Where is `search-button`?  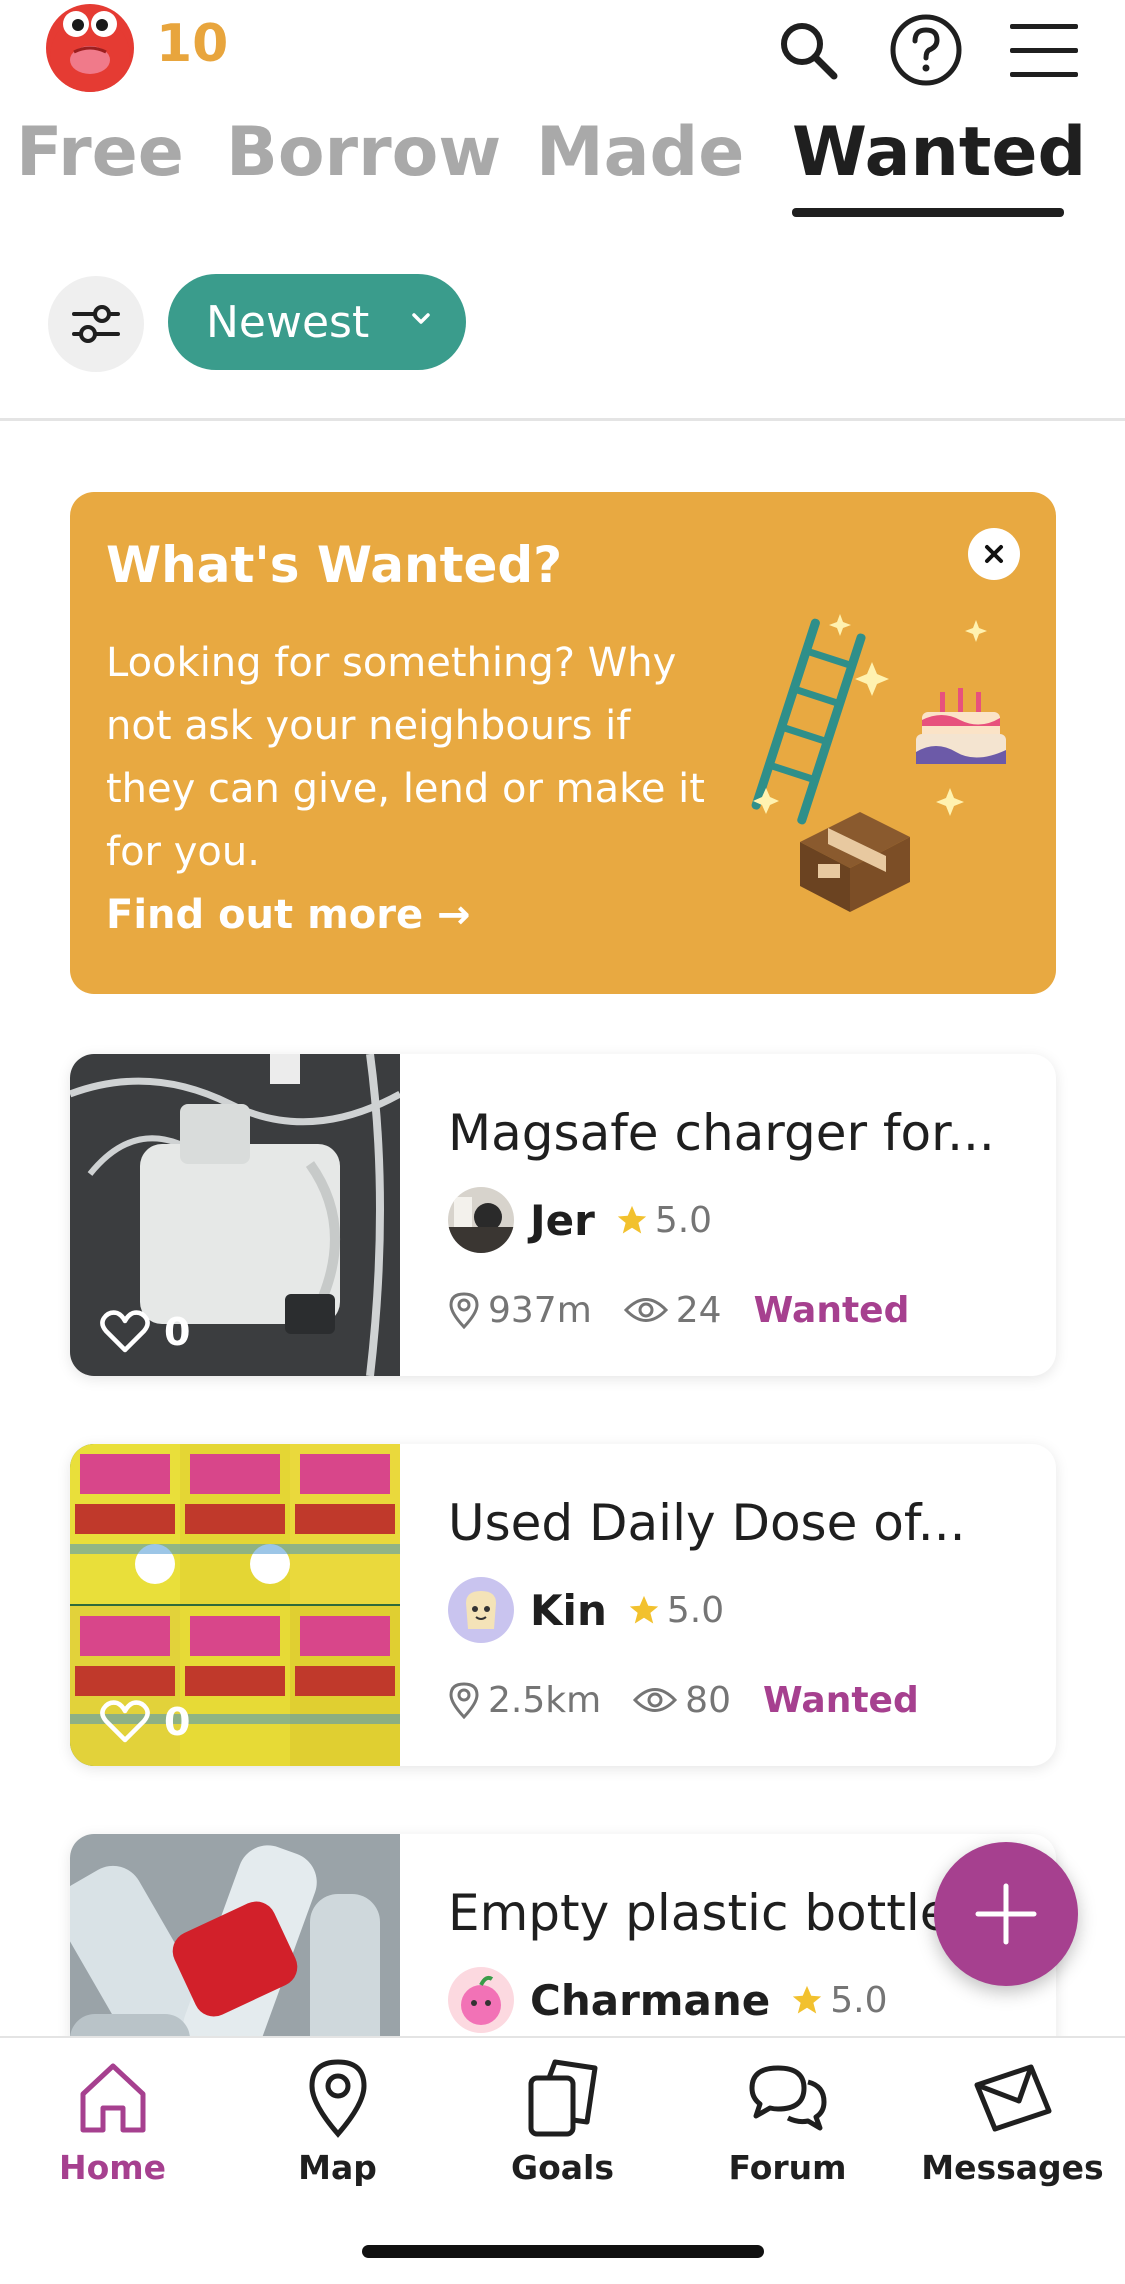
search-button is located at coordinates (808, 50).